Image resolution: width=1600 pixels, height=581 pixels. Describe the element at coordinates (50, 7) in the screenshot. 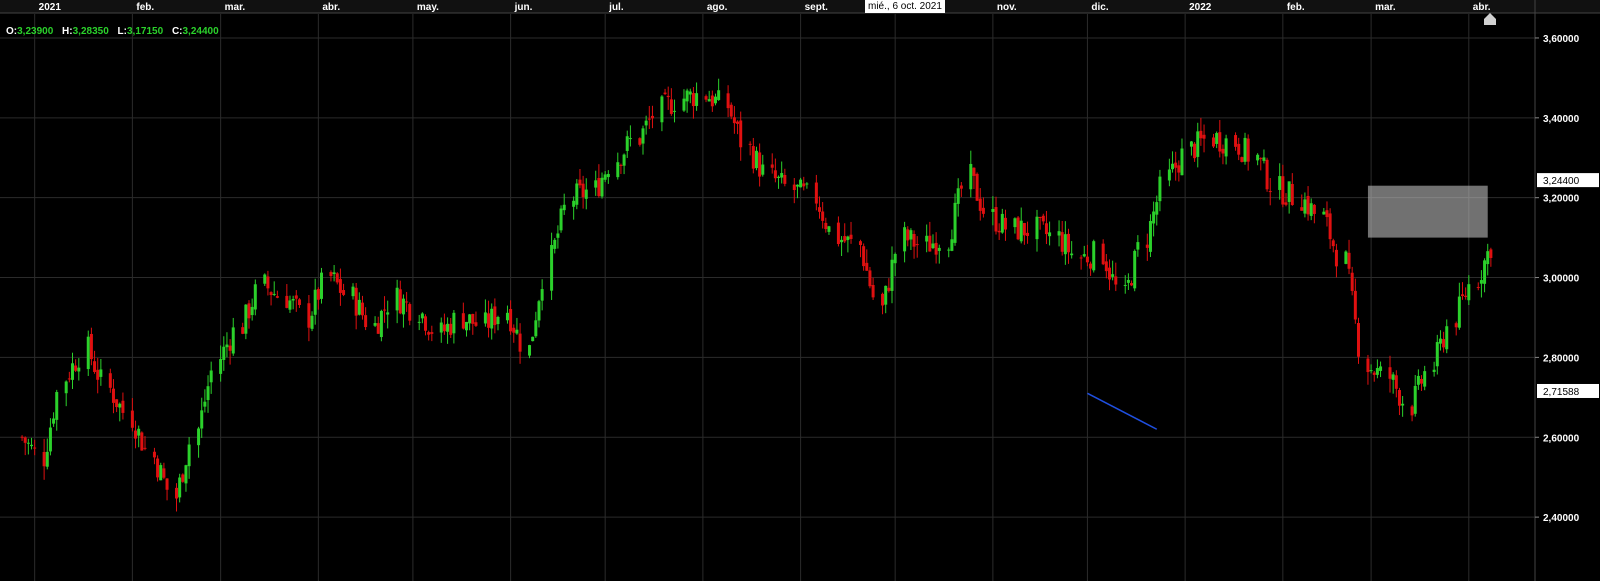

I see `x-tick-label: 2021` at that location.